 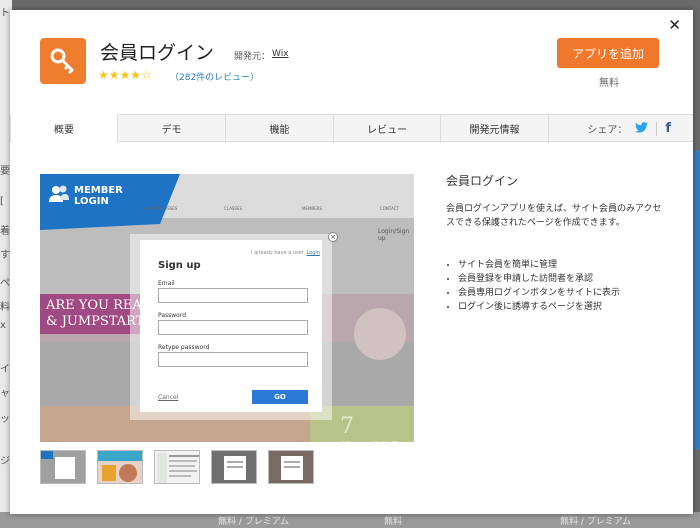 What do you see at coordinates (5, 393) in the screenshot?
I see `bg-char: ャ` at bounding box center [5, 393].